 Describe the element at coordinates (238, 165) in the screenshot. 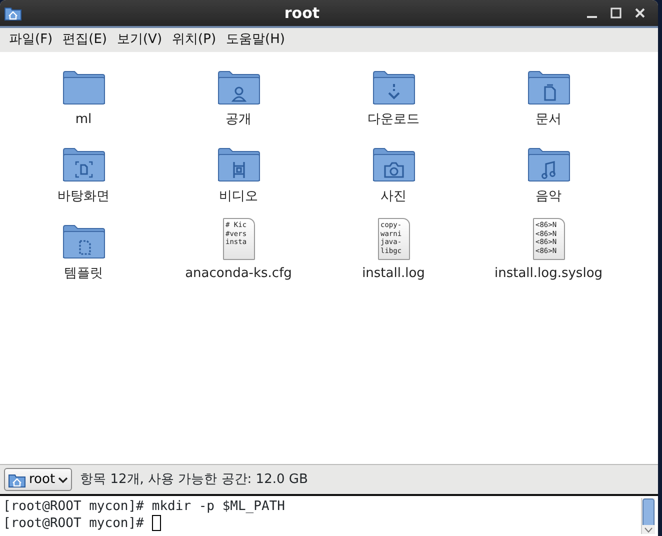

I see `film-folder-icon` at that location.